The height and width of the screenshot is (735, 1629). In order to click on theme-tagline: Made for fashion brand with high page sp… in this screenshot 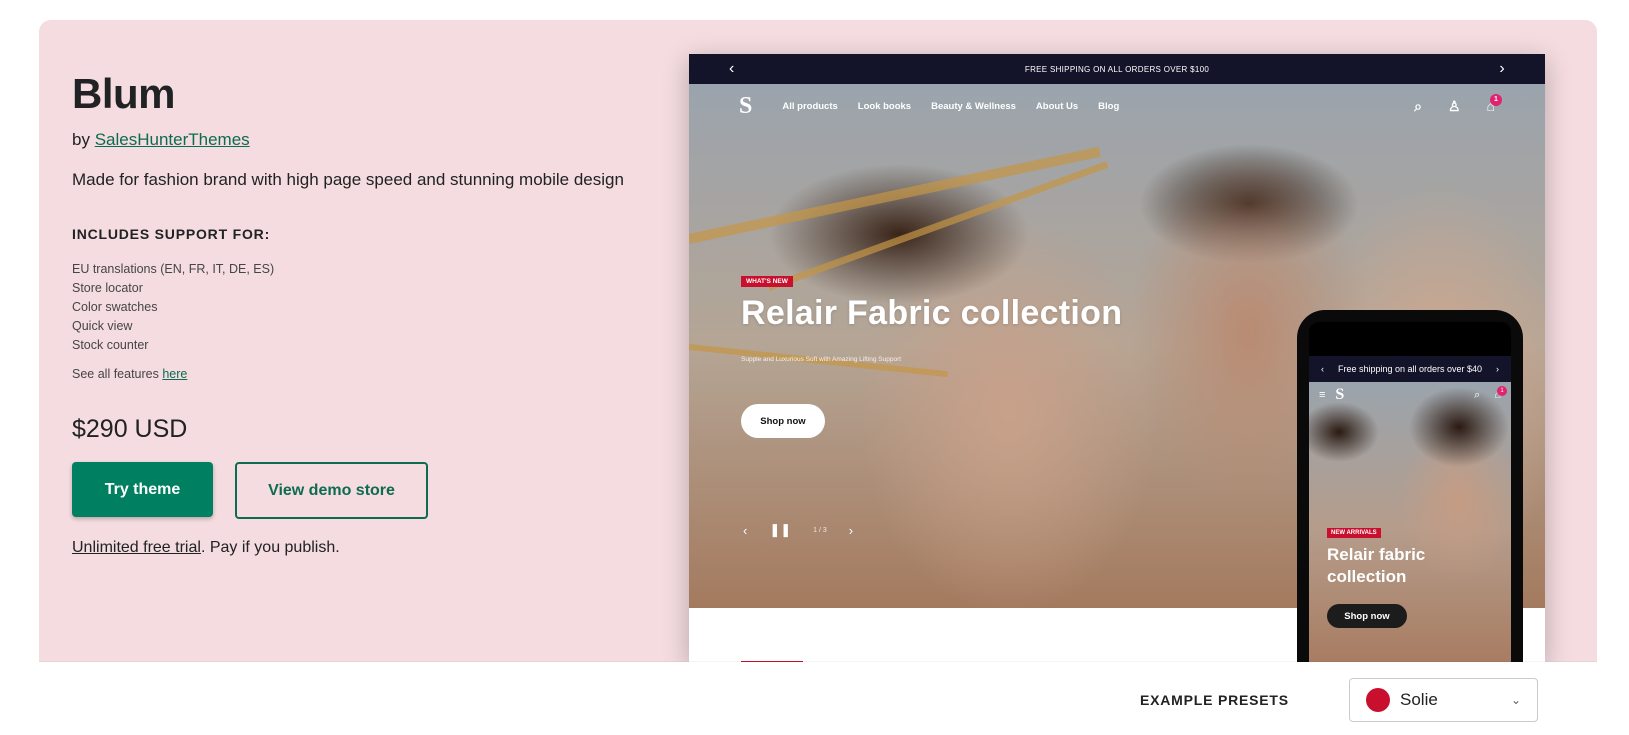, I will do `click(348, 179)`.